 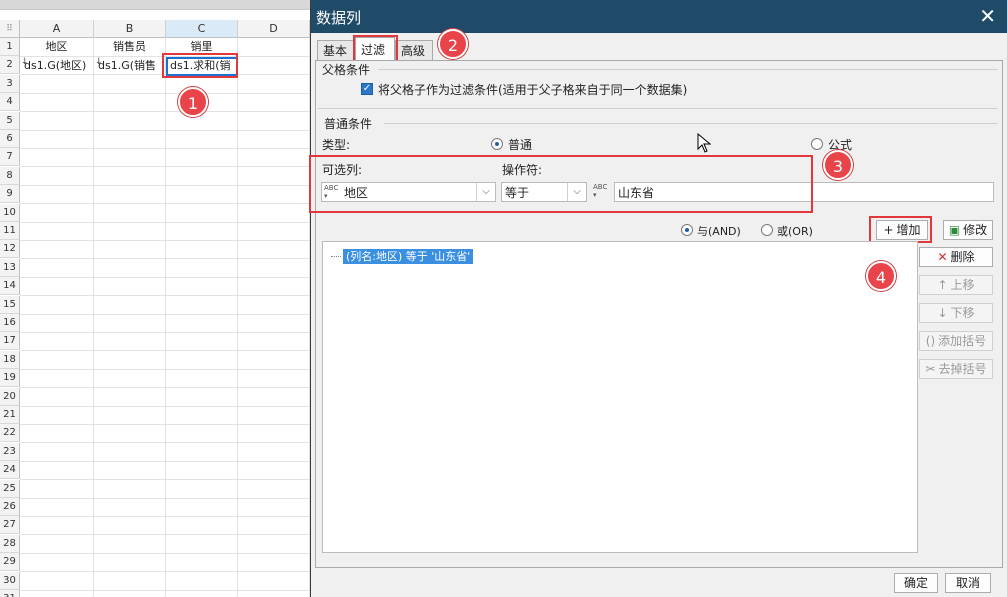 I want to click on cancel-button: 取消, so click(x=968, y=583).